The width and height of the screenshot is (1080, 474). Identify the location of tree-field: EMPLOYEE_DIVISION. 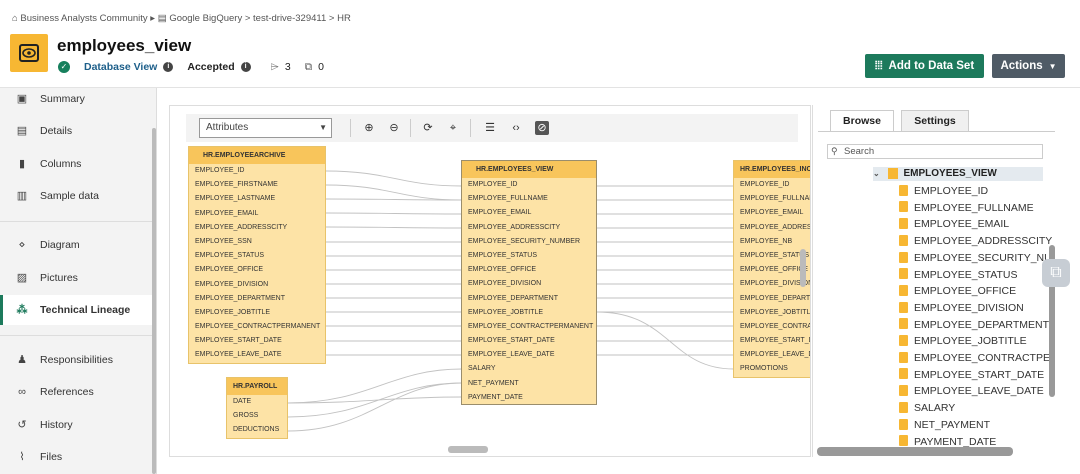
(977, 308).